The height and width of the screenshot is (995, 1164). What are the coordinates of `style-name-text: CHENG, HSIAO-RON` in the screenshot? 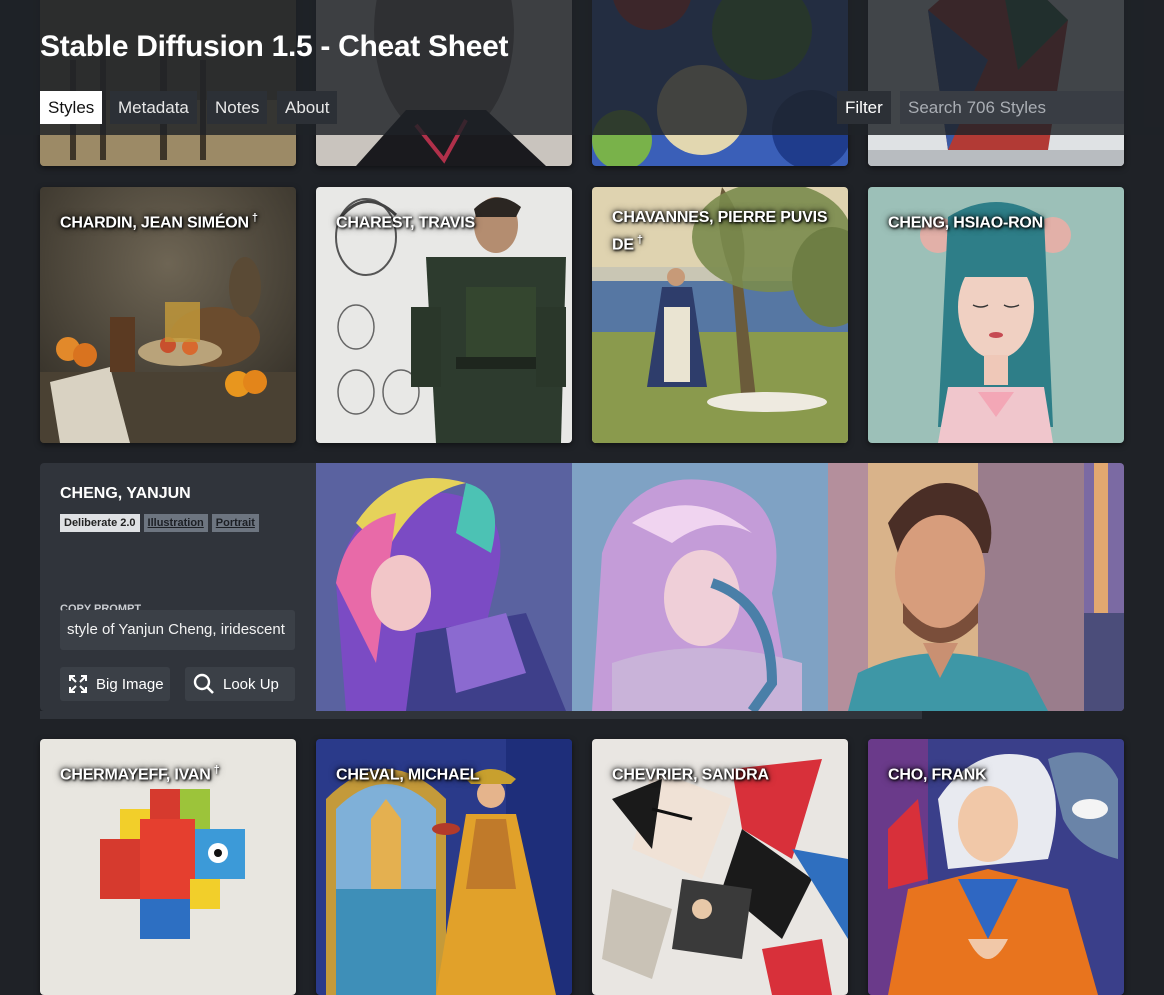 It's located at (966, 223).